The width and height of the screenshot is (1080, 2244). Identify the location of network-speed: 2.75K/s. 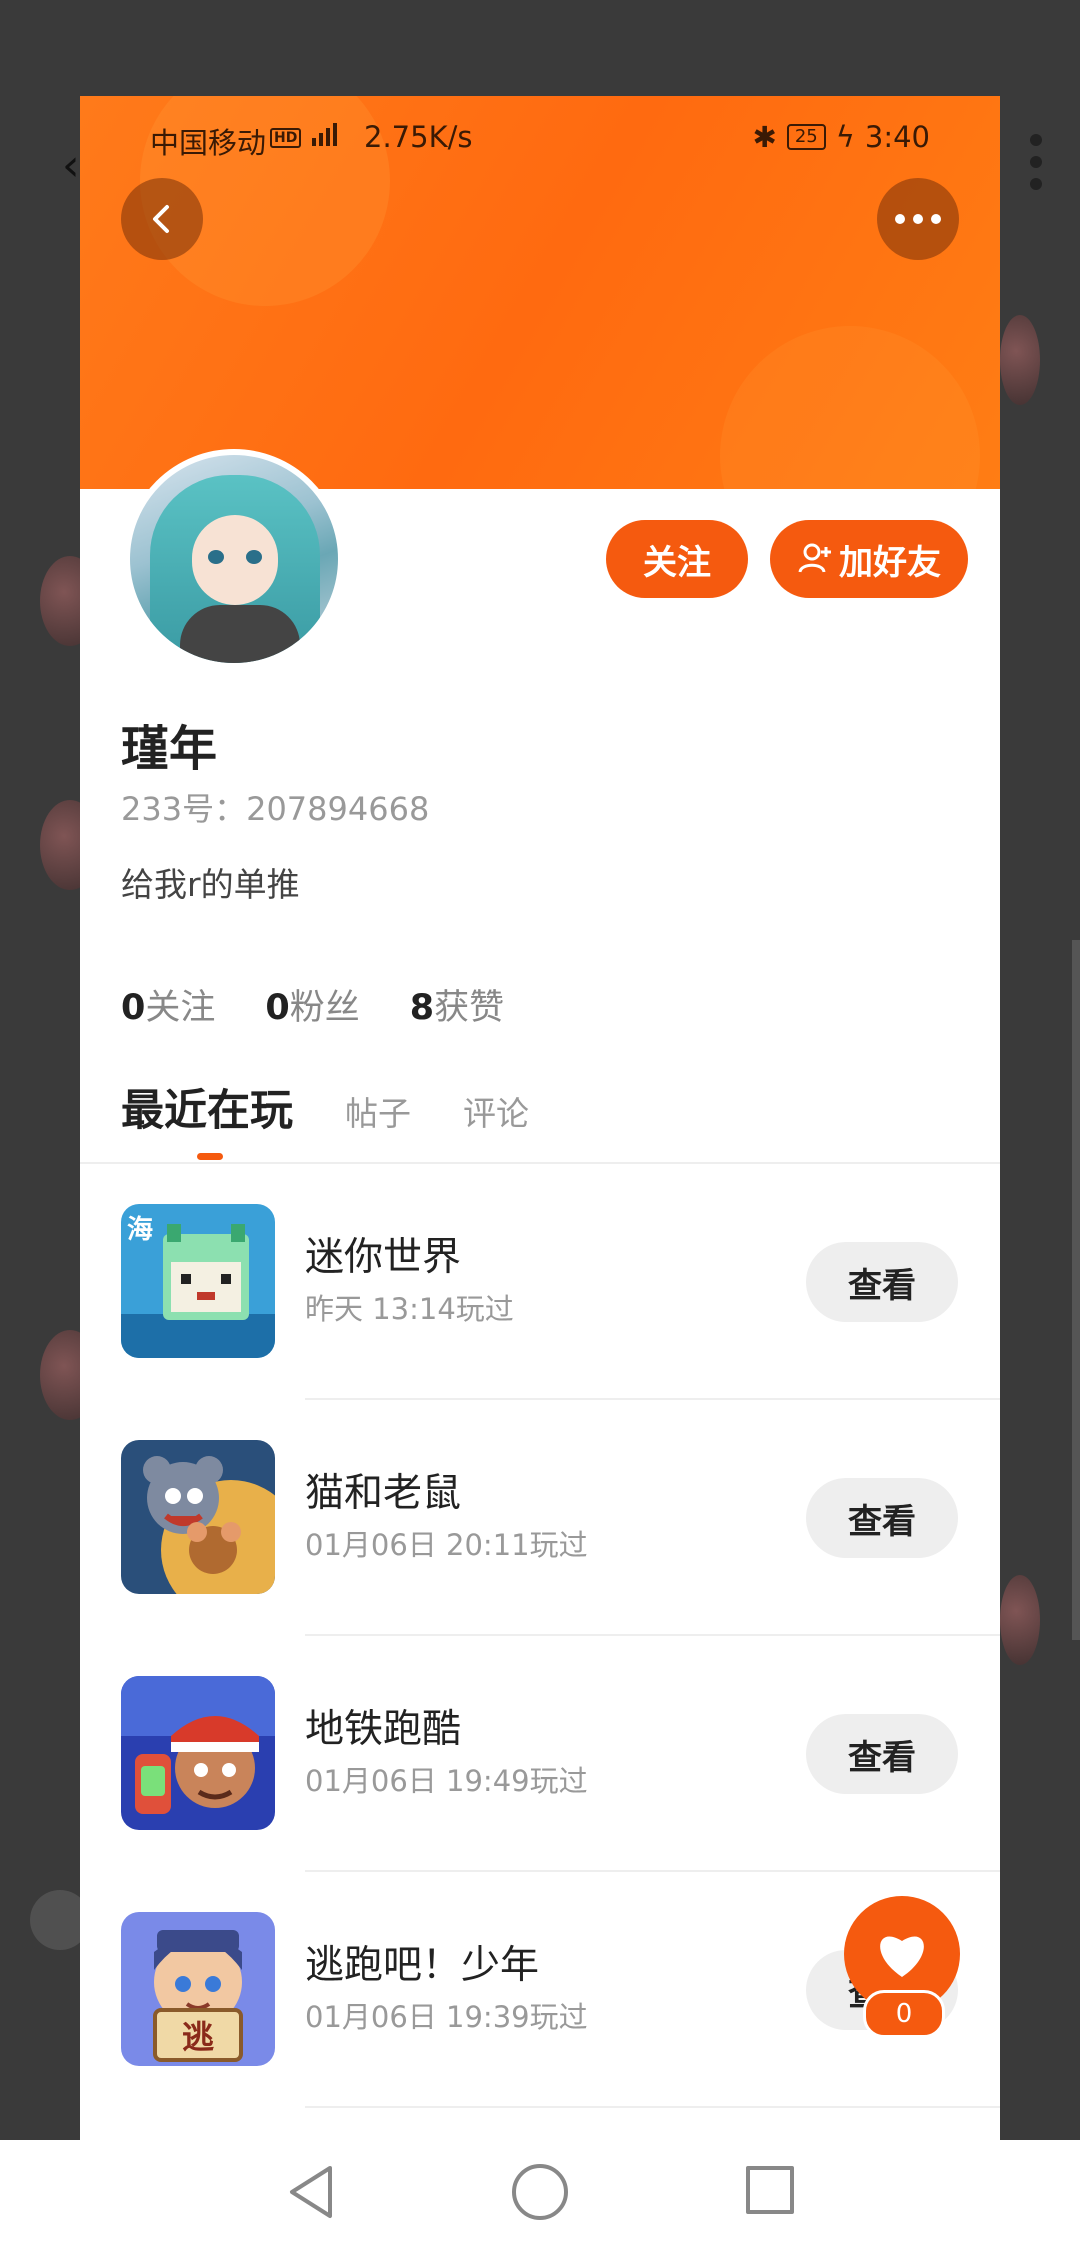
(418, 137).